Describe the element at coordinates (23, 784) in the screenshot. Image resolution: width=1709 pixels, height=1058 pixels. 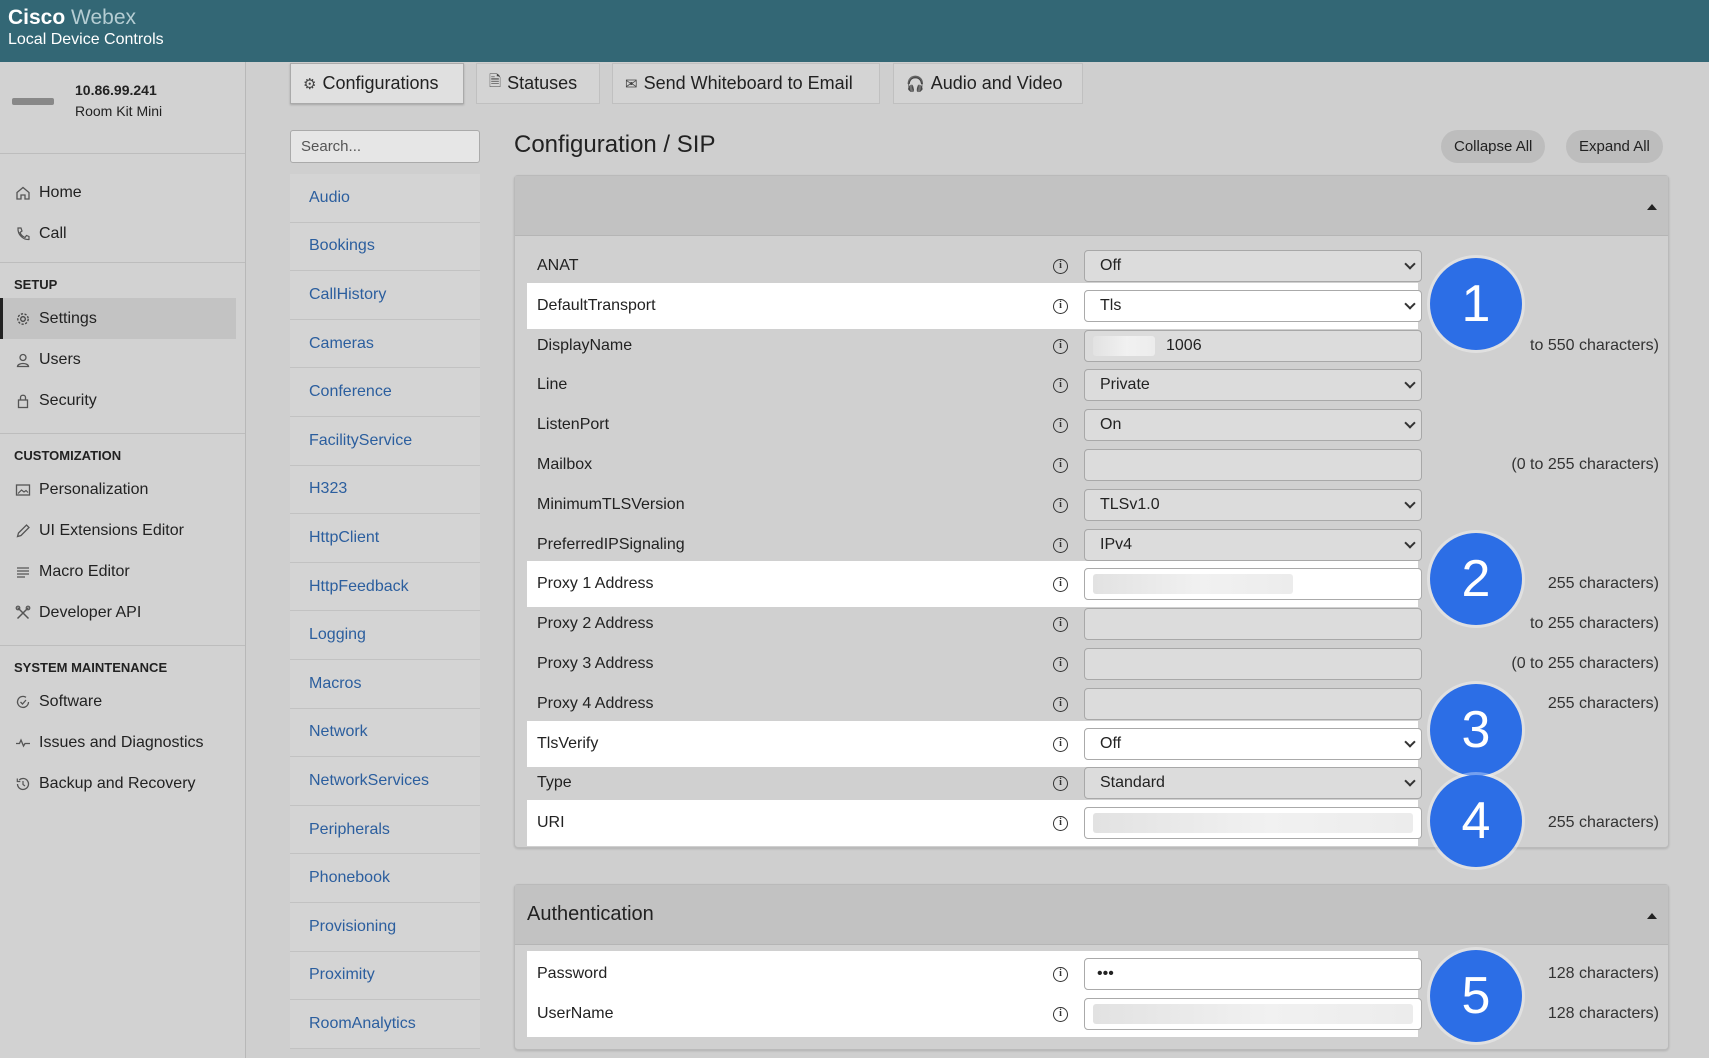
I see `history-icon` at that location.